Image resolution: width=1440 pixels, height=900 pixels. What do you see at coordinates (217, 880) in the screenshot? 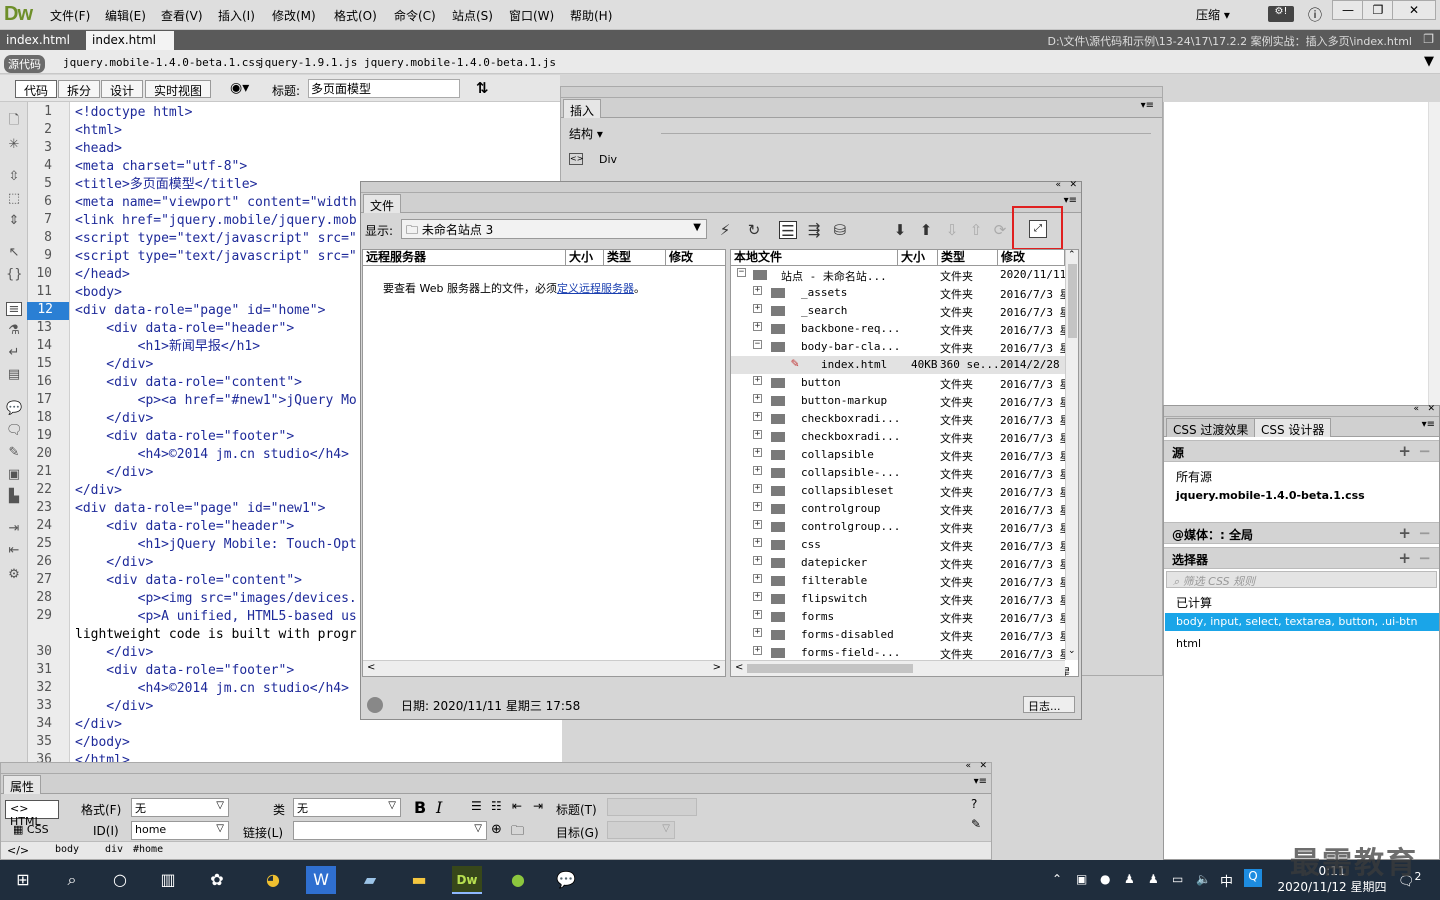
I see `pinwheel-app-icon: ✿` at bounding box center [217, 880].